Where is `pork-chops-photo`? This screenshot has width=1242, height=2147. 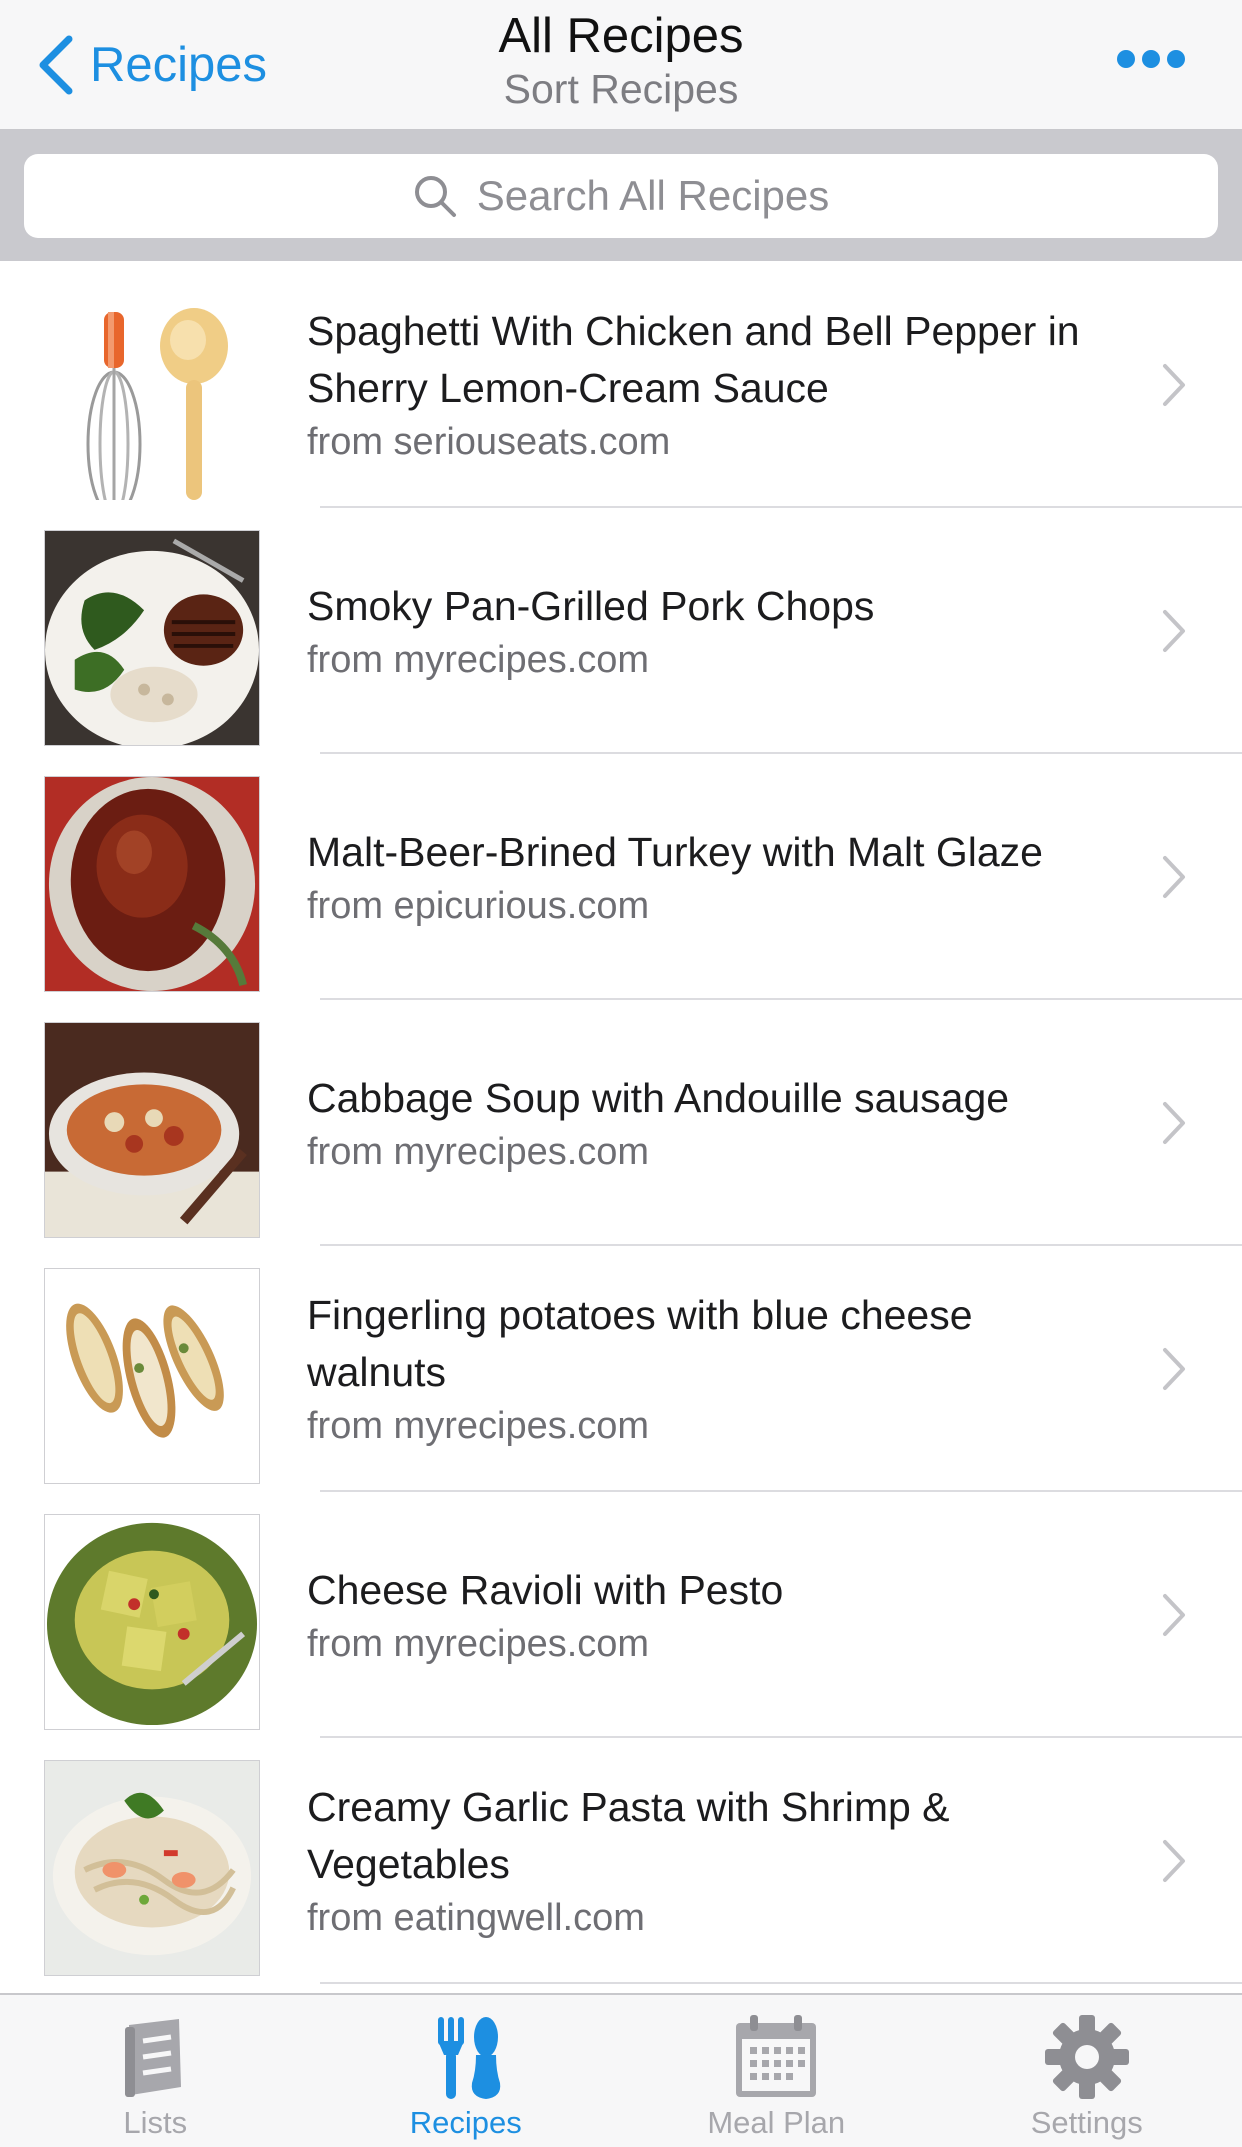 pork-chops-photo is located at coordinates (152, 638).